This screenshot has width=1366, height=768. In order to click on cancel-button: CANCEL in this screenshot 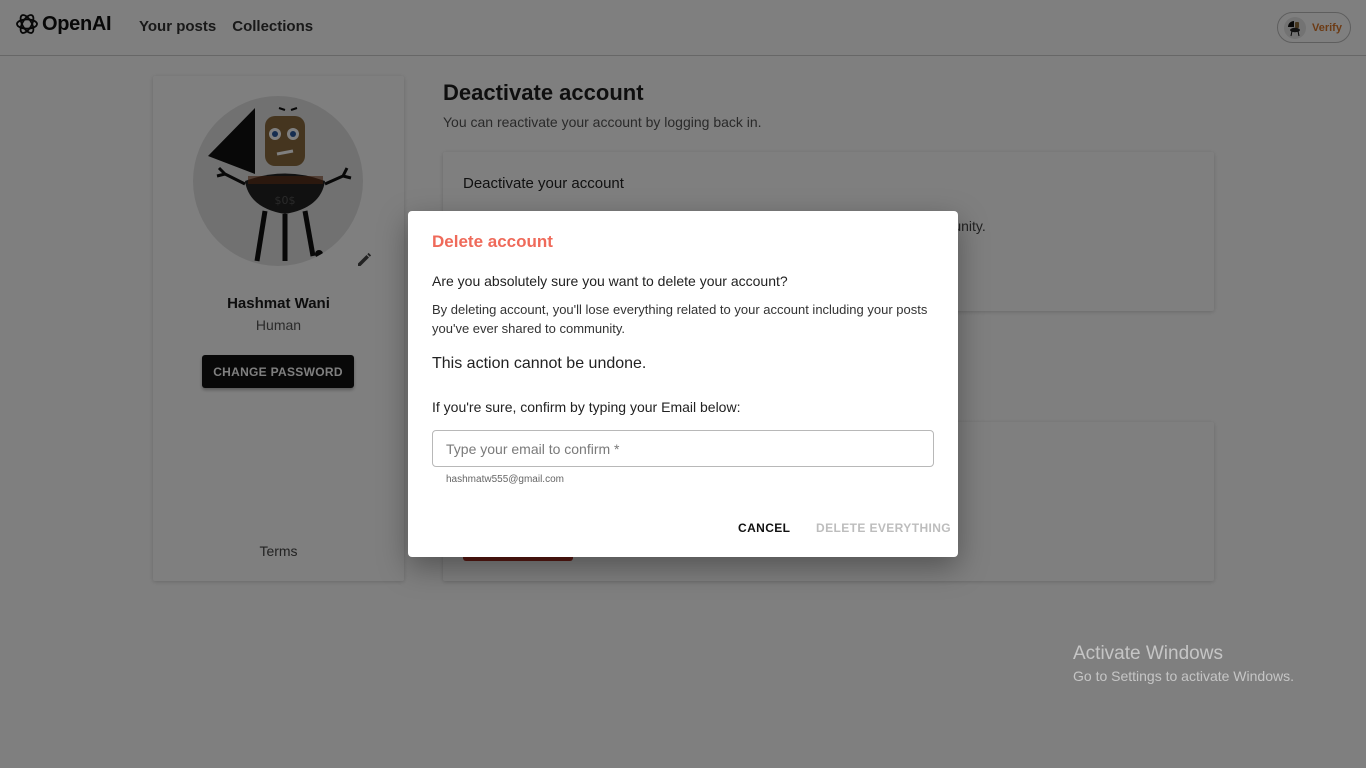, I will do `click(764, 528)`.